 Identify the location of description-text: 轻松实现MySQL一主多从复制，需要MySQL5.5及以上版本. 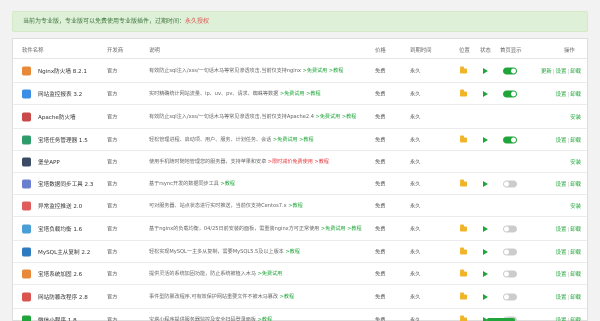
(216, 251).